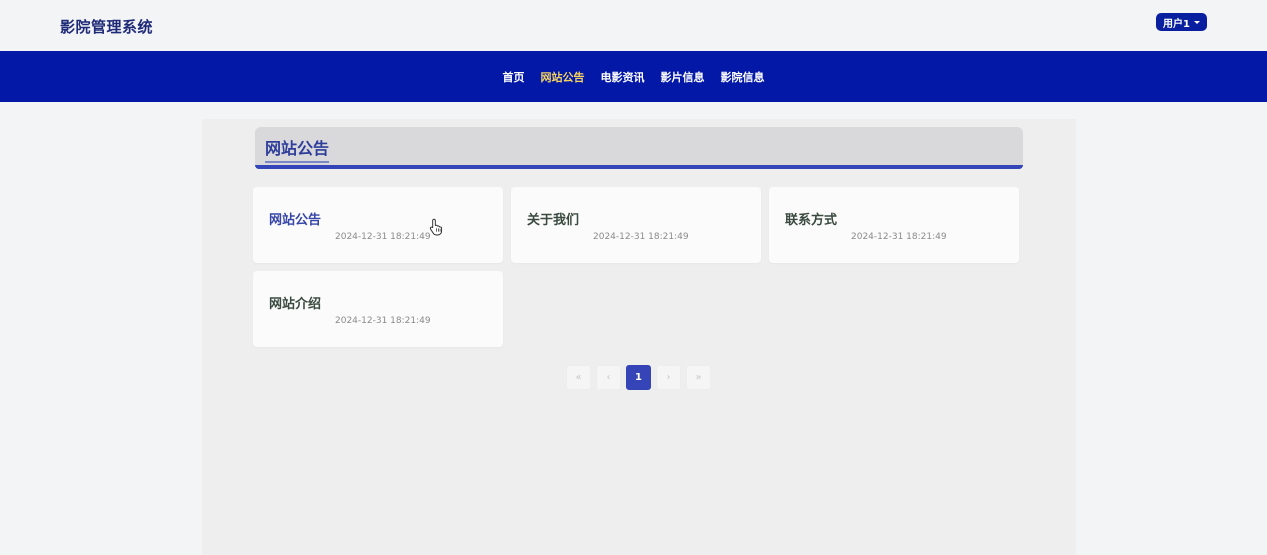 The height and width of the screenshot is (555, 1267). I want to click on nav-item-home: 首页, so click(514, 77).